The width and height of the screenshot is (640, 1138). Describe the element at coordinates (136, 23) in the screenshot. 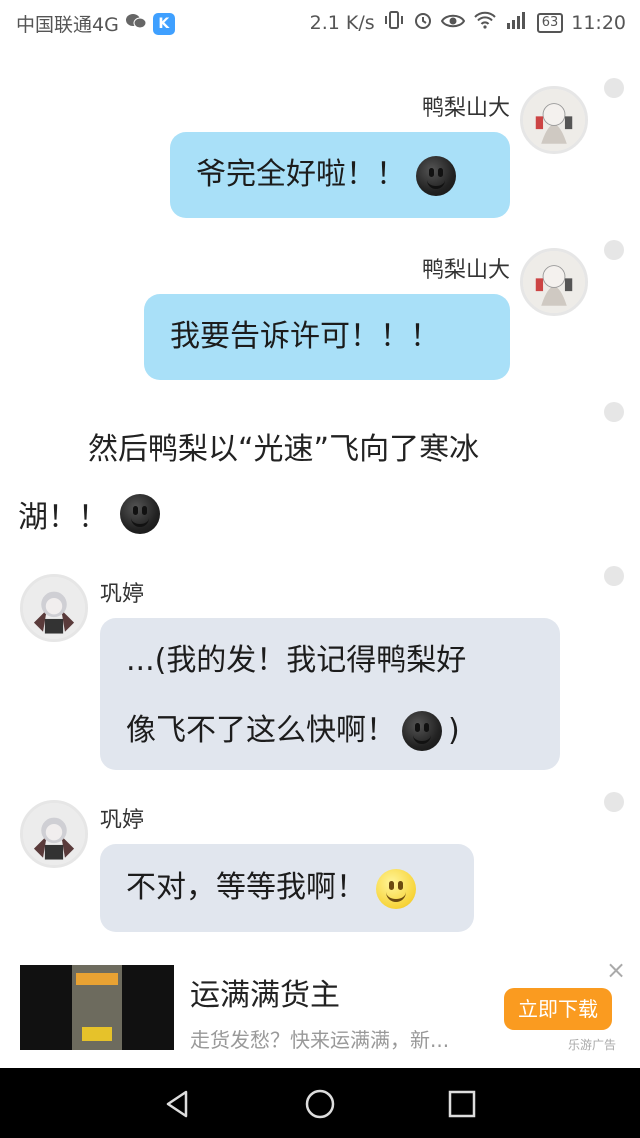

I see `wechat-icon` at that location.